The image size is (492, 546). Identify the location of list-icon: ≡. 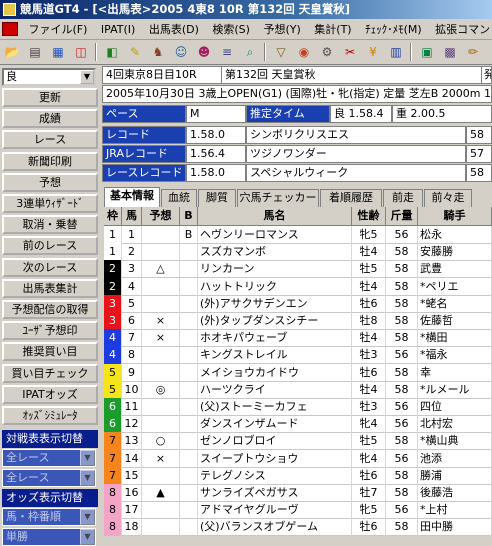
(227, 52).